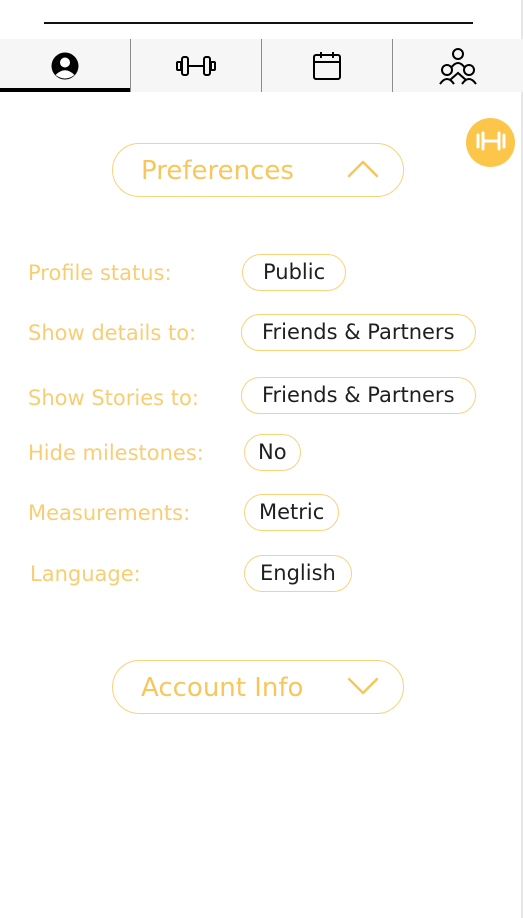  I want to click on user-icon, so click(65, 66).